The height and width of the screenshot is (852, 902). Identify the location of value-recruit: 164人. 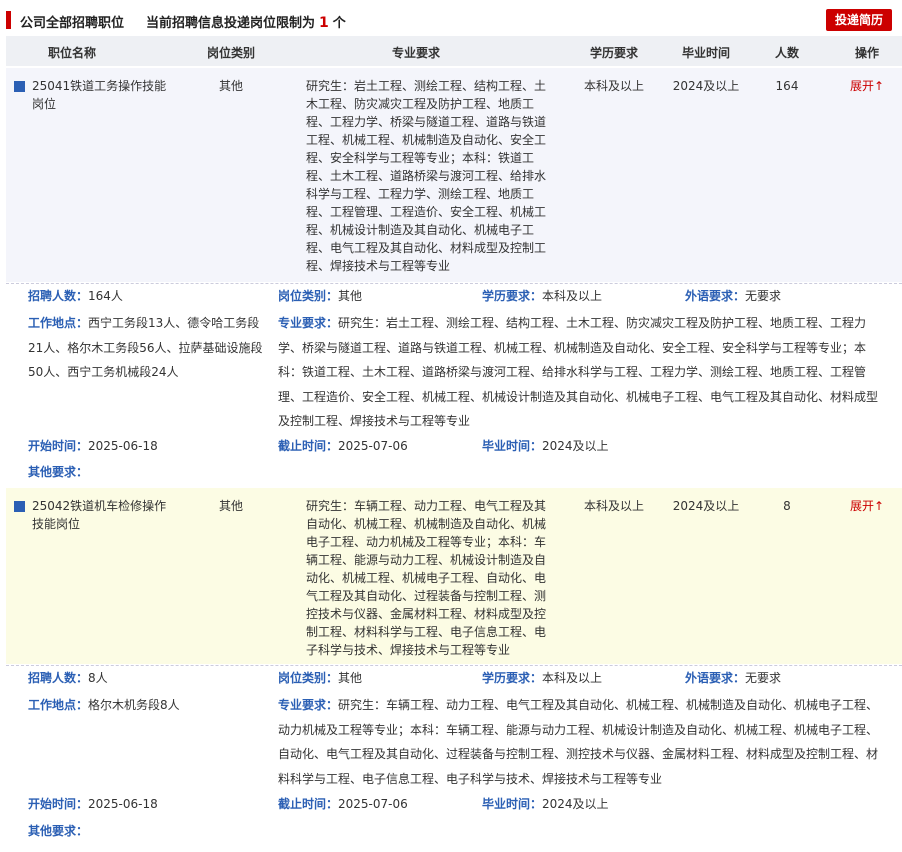
(105, 296).